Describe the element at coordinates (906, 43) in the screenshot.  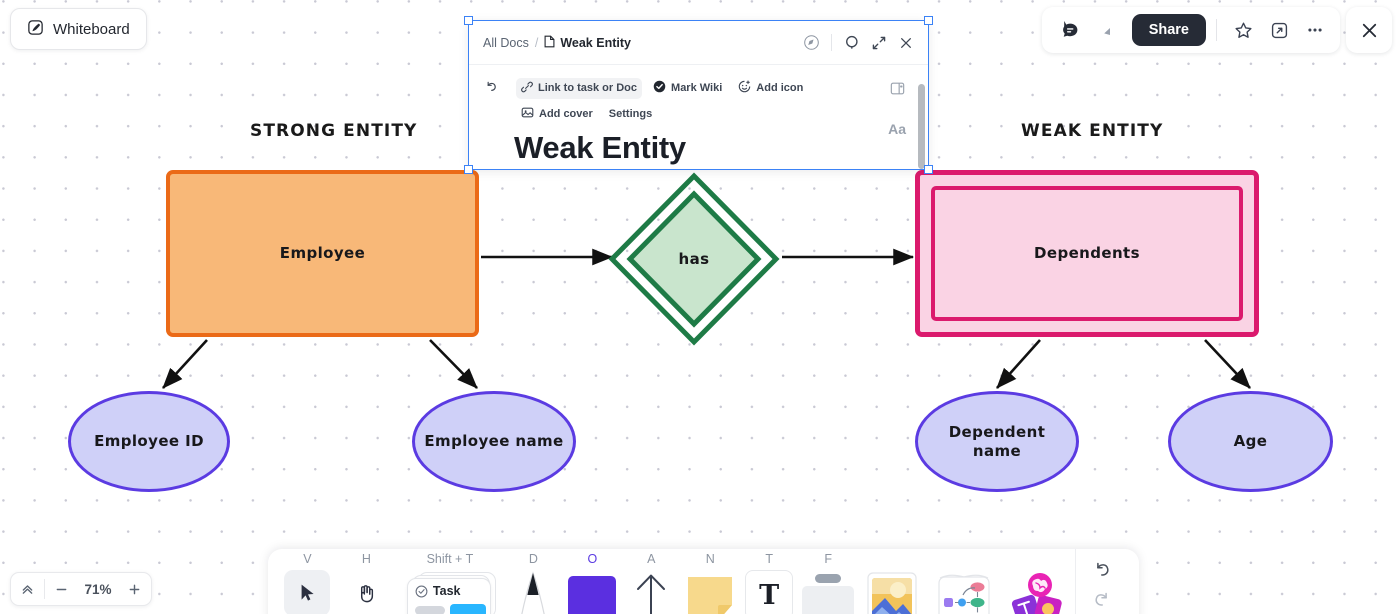
I see `doc-close-icon` at that location.